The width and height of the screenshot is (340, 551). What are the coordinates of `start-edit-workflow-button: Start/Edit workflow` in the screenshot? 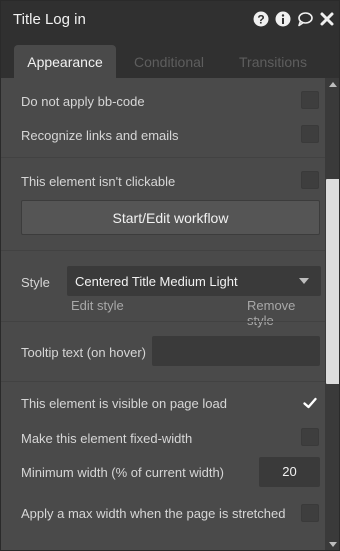 It's located at (170, 217).